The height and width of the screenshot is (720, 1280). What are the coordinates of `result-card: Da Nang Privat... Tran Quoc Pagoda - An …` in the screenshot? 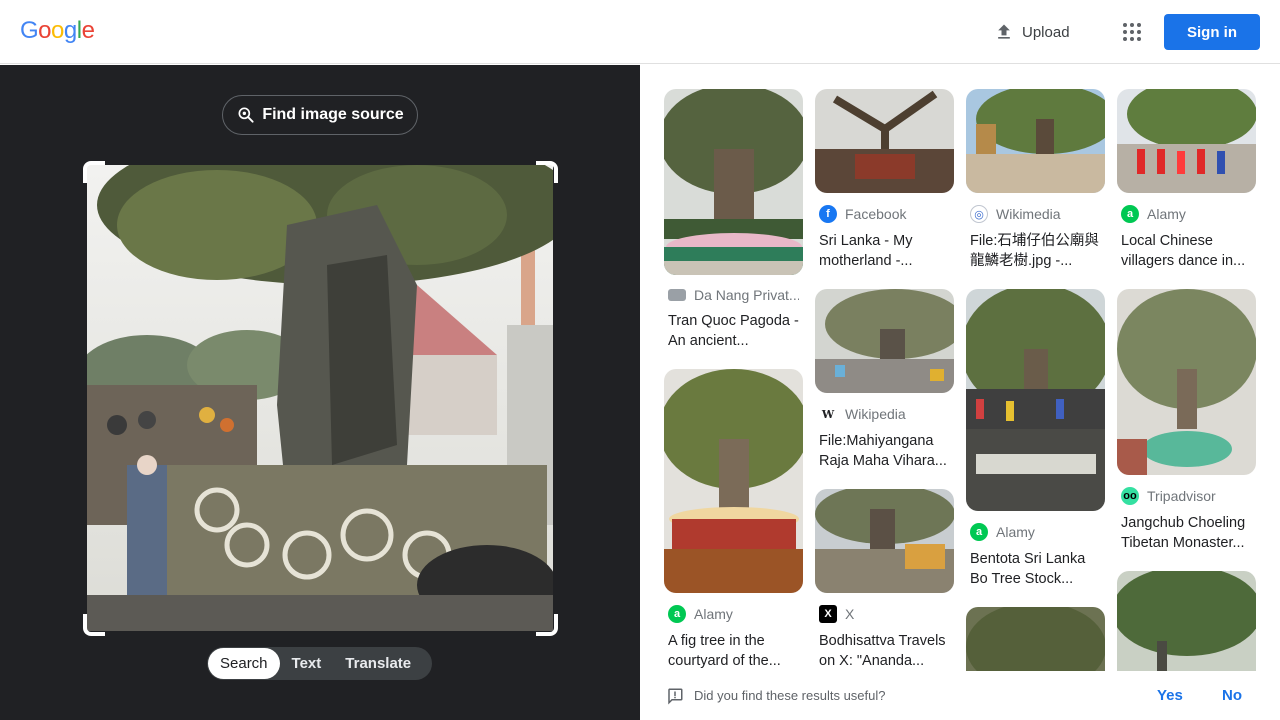 It's located at (733, 220).